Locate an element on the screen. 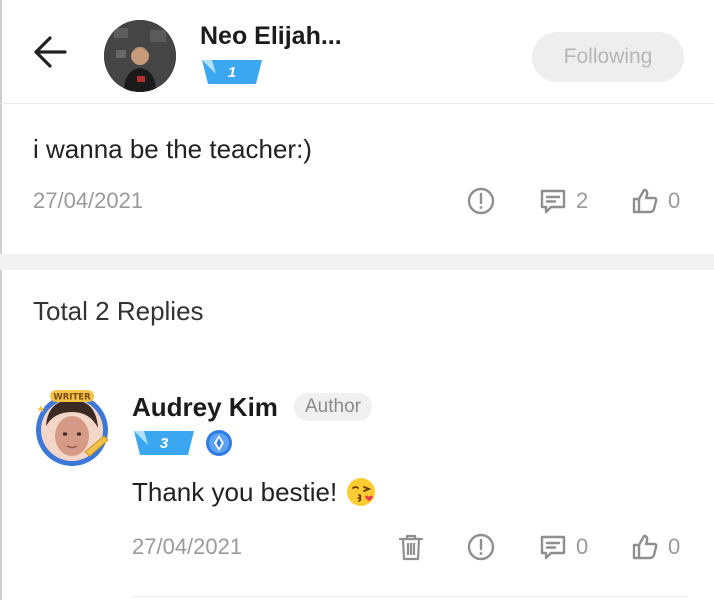 The height and width of the screenshot is (600, 714). reply-comment-count: 0 is located at coordinates (582, 546).